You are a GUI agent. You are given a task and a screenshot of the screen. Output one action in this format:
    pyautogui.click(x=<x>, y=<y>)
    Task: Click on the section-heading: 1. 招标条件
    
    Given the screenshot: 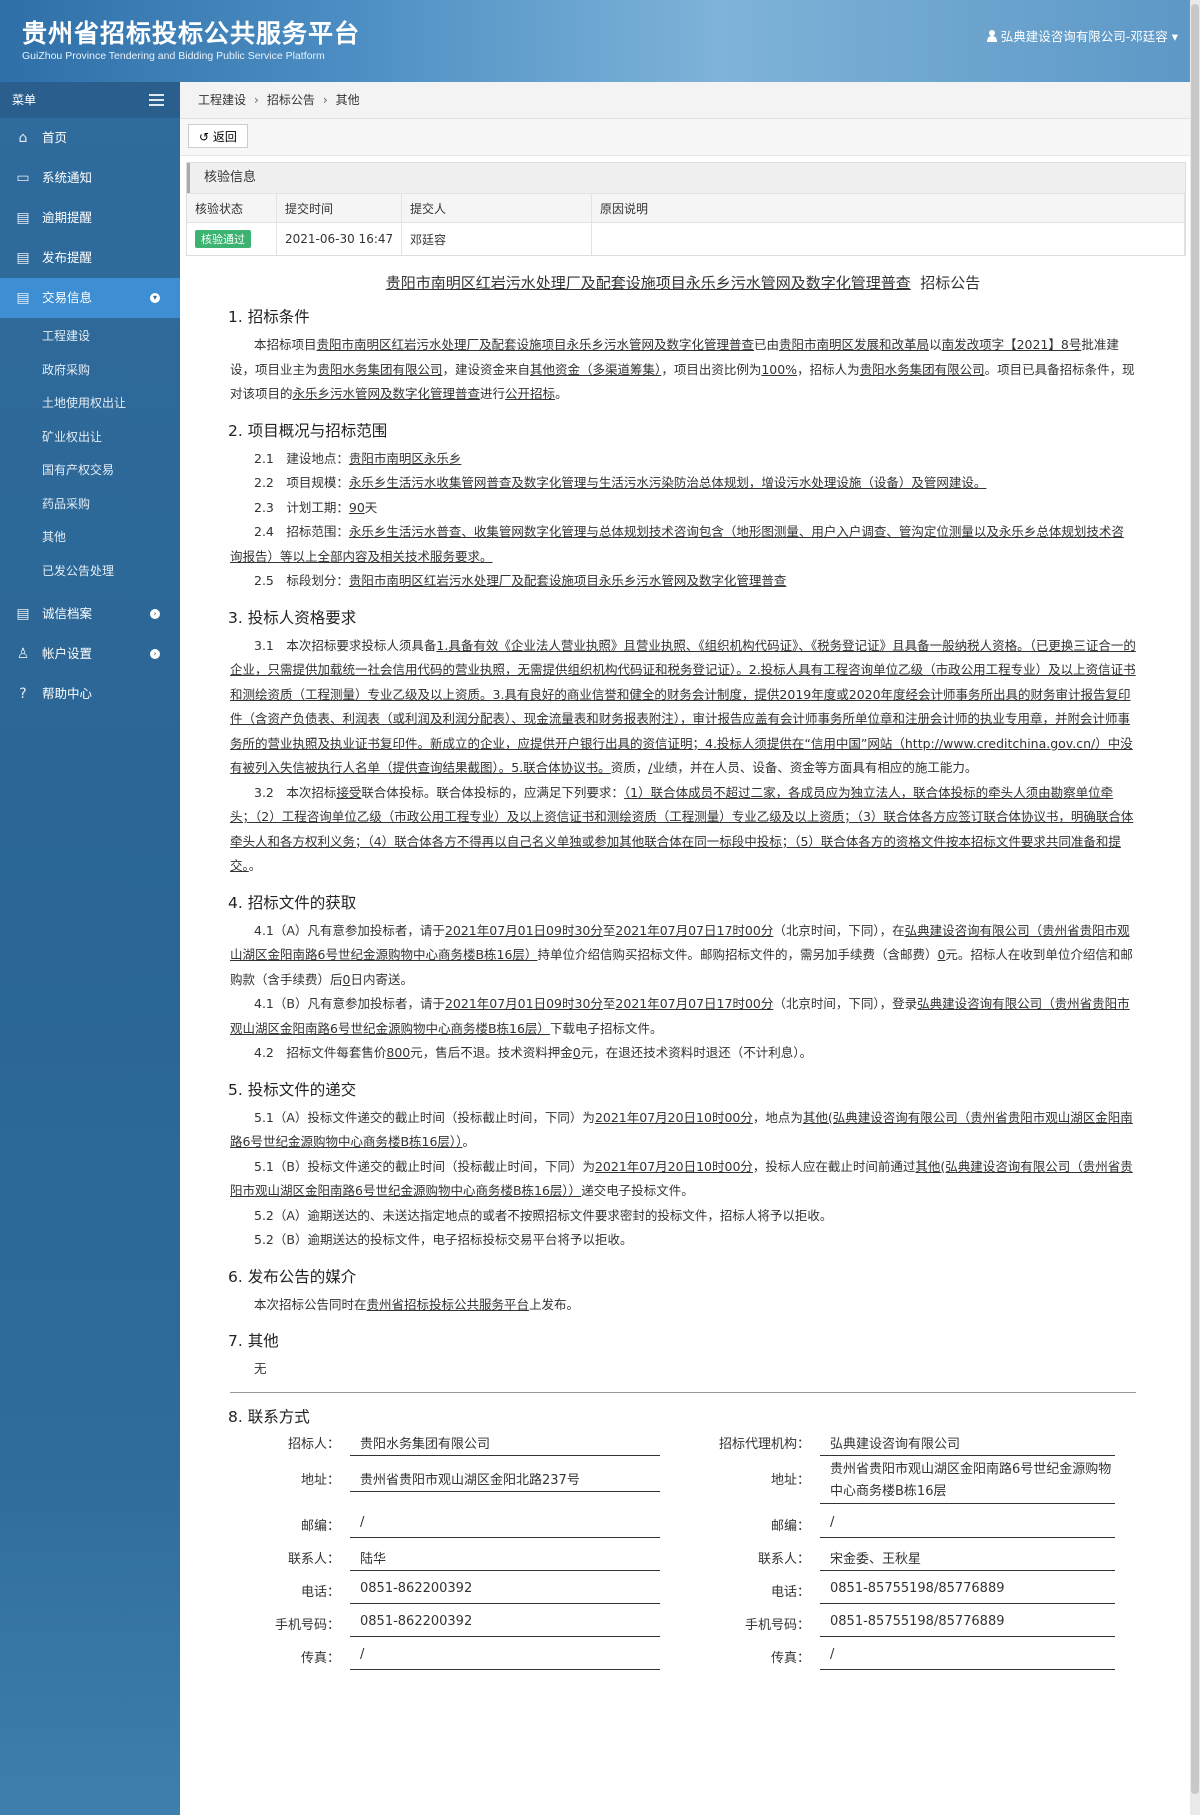 What is the action you would take?
    pyautogui.click(x=269, y=317)
    